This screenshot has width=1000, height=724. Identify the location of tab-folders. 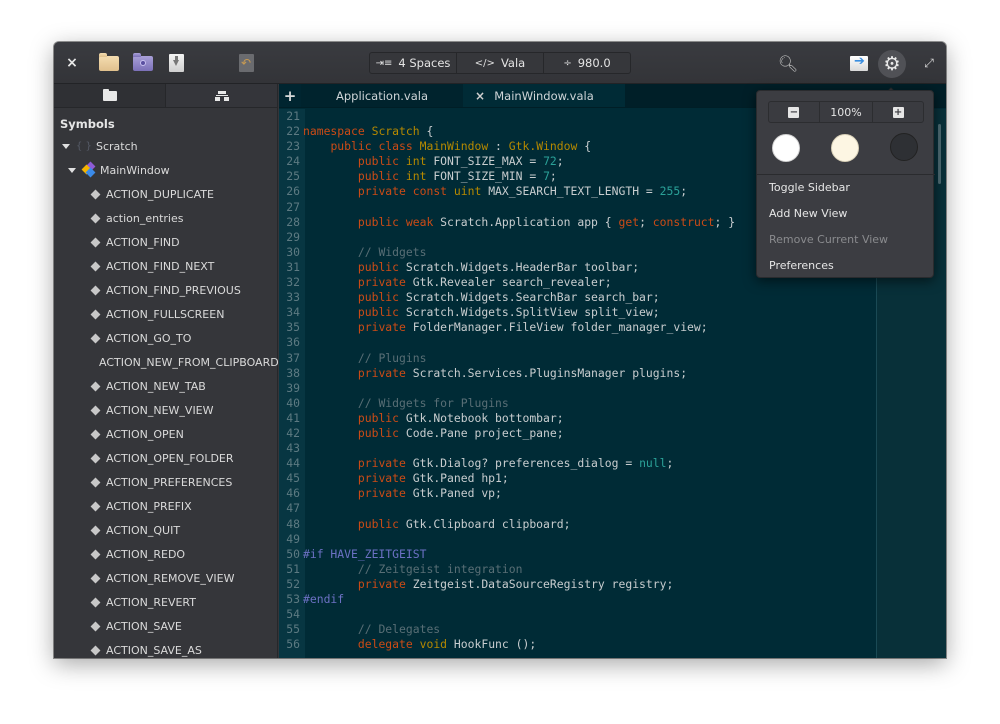
(109, 95).